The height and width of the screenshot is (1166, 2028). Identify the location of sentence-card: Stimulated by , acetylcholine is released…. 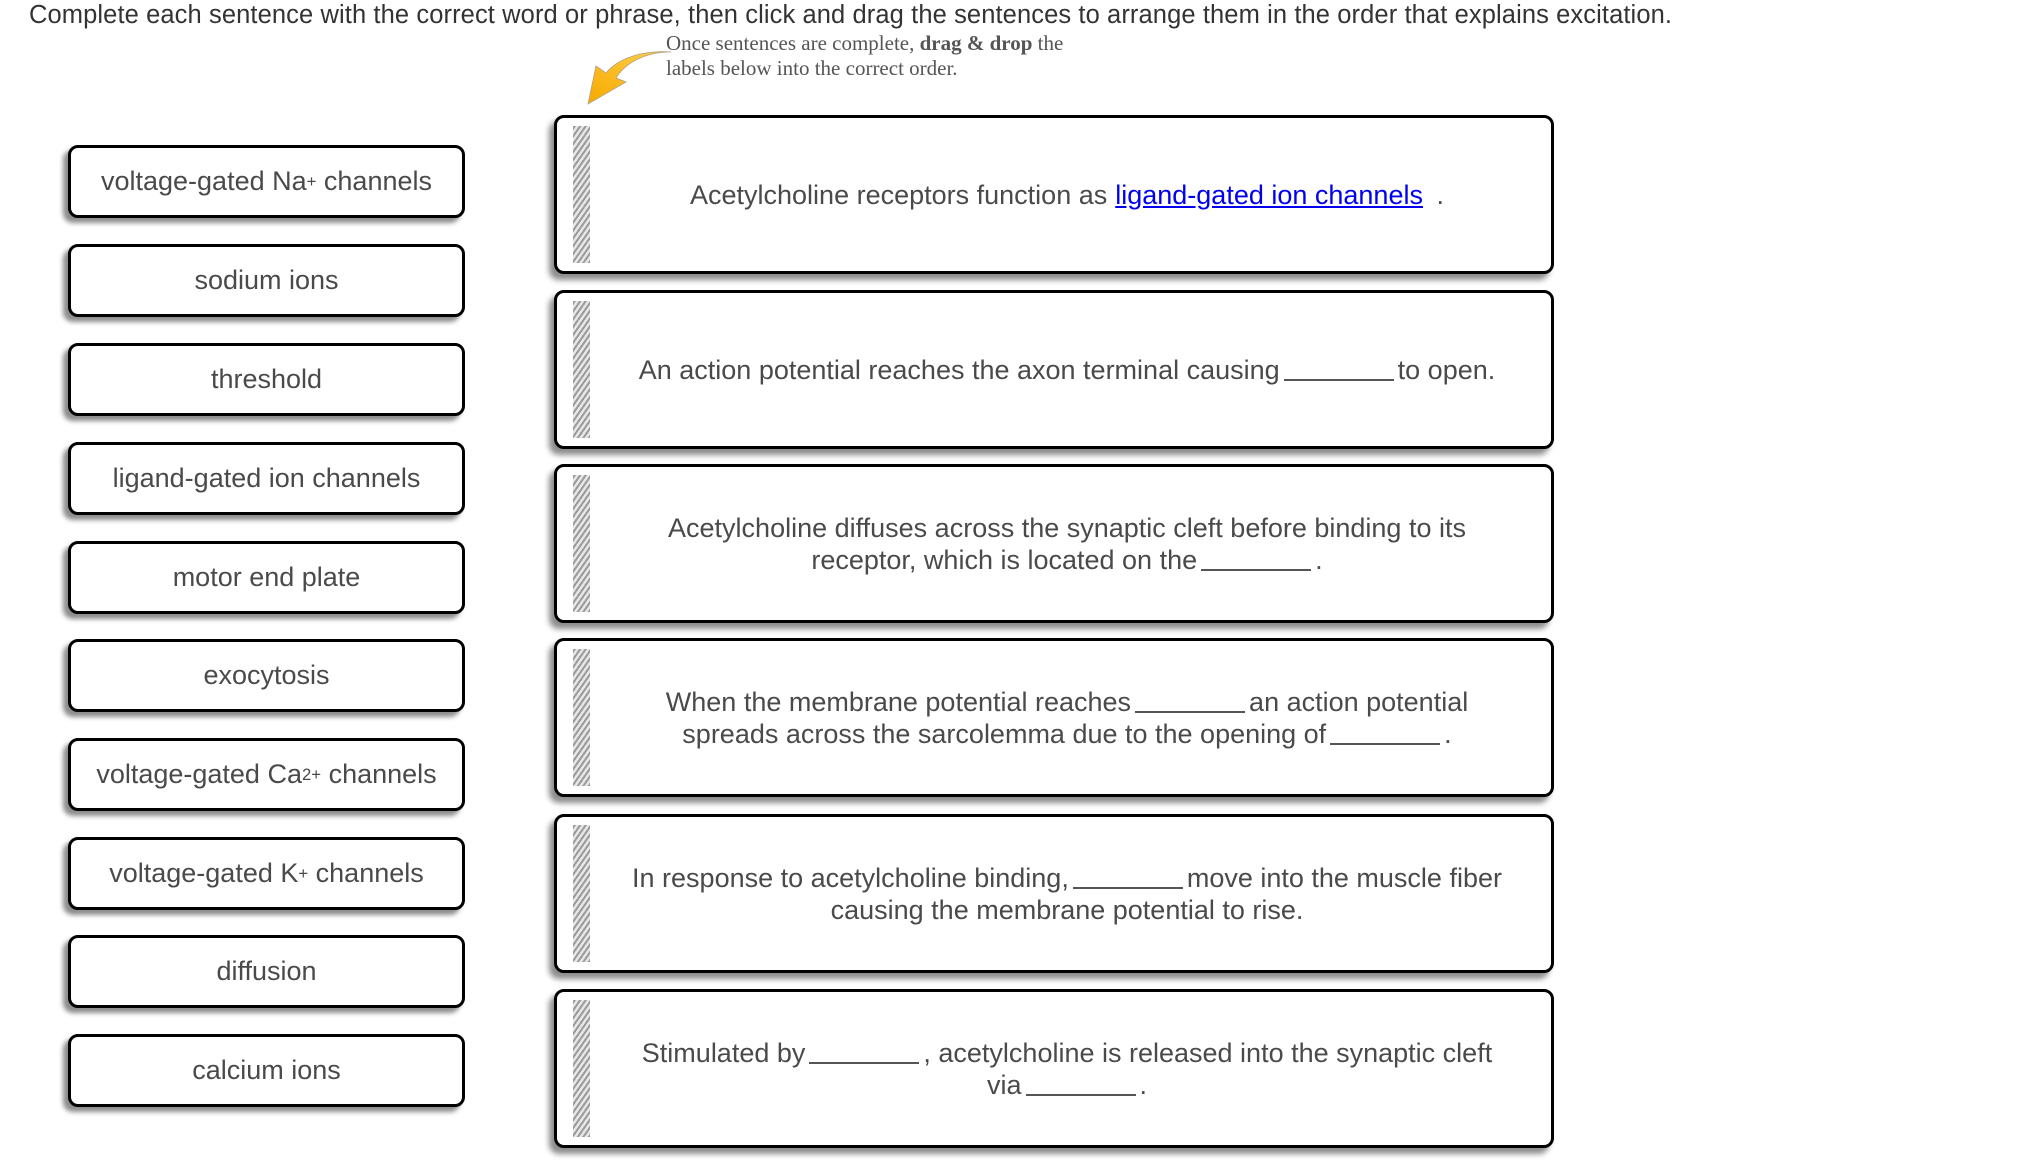
(1054, 1068).